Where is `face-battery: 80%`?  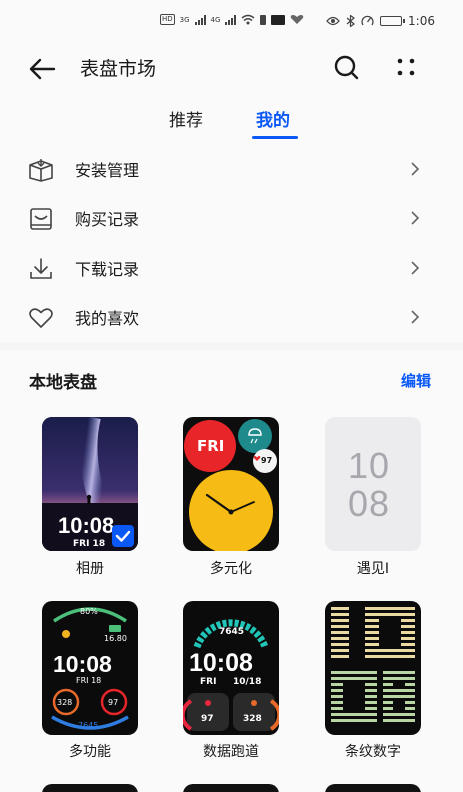 face-battery: 80% is located at coordinates (89, 611).